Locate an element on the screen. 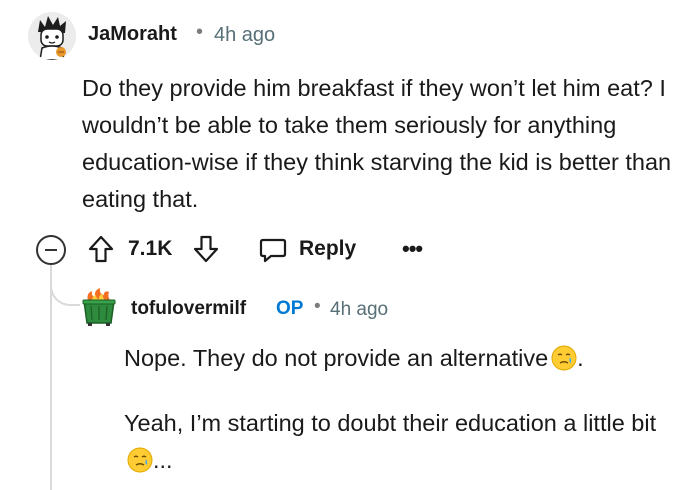  user-avatar is located at coordinates (52, 36).